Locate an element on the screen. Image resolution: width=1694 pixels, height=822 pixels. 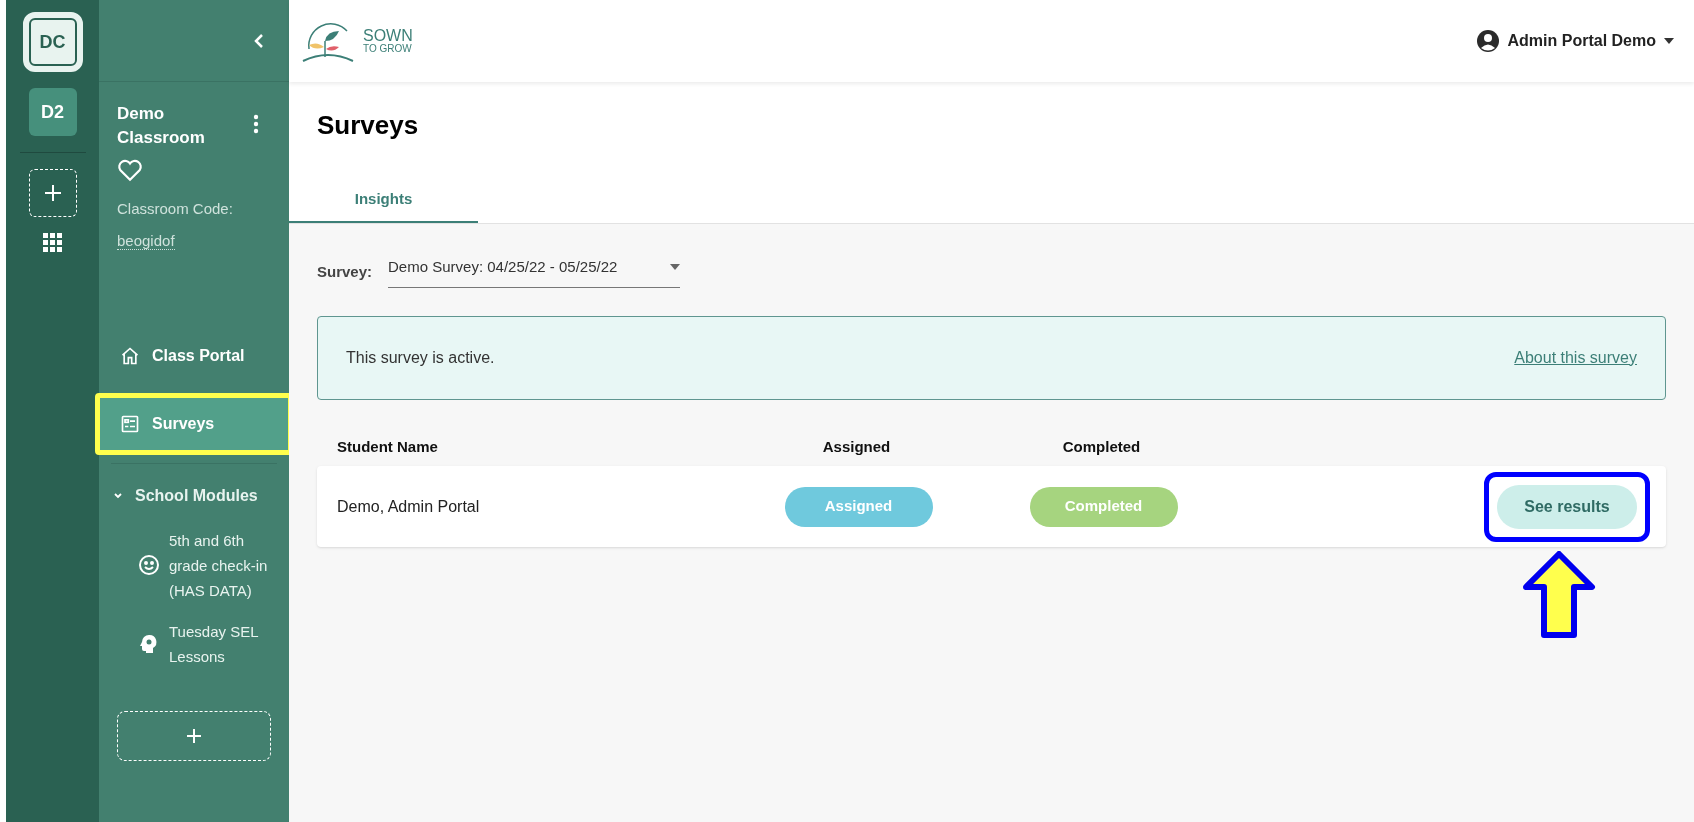
grid-icon is located at coordinates (52, 243).